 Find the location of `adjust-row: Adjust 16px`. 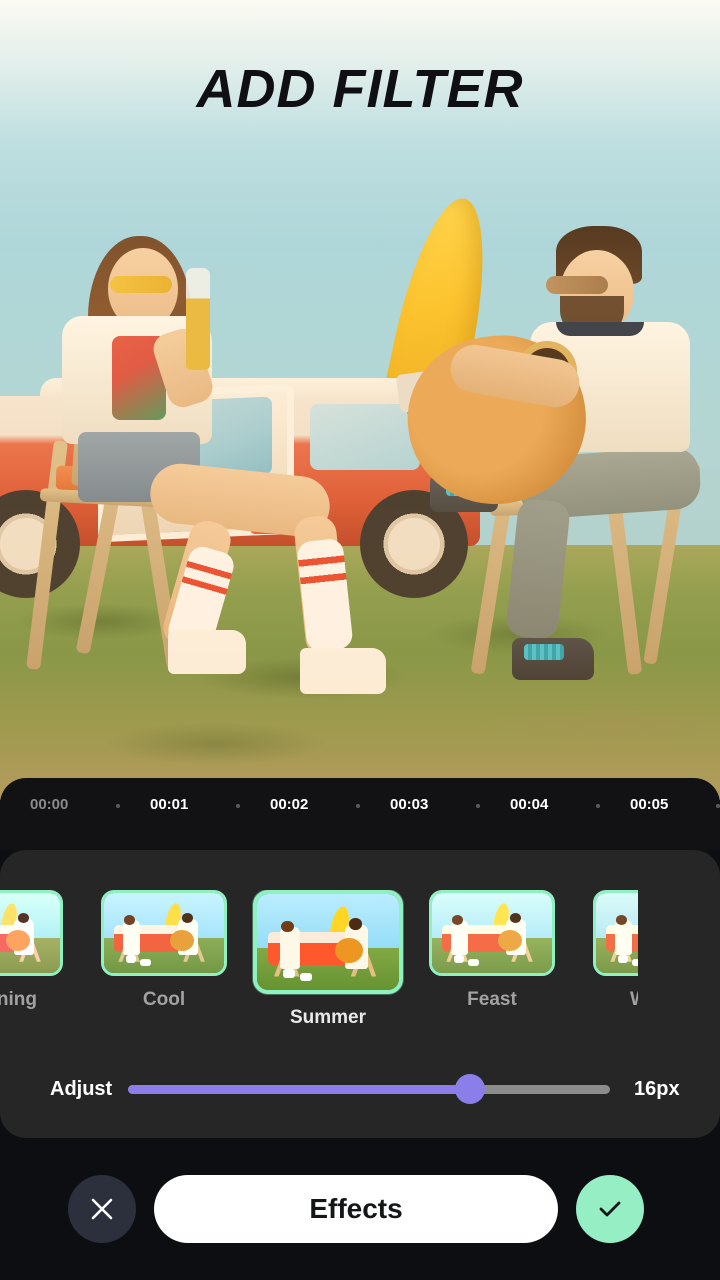

adjust-row: Adjust 16px is located at coordinates (360, 1089).